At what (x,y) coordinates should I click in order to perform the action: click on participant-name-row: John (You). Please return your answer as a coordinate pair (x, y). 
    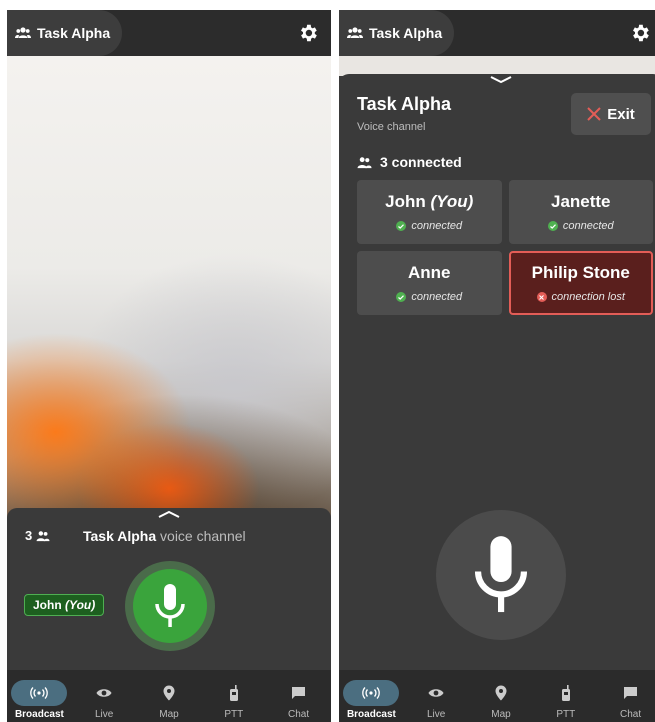
    Looking at the image, I should click on (429, 202).